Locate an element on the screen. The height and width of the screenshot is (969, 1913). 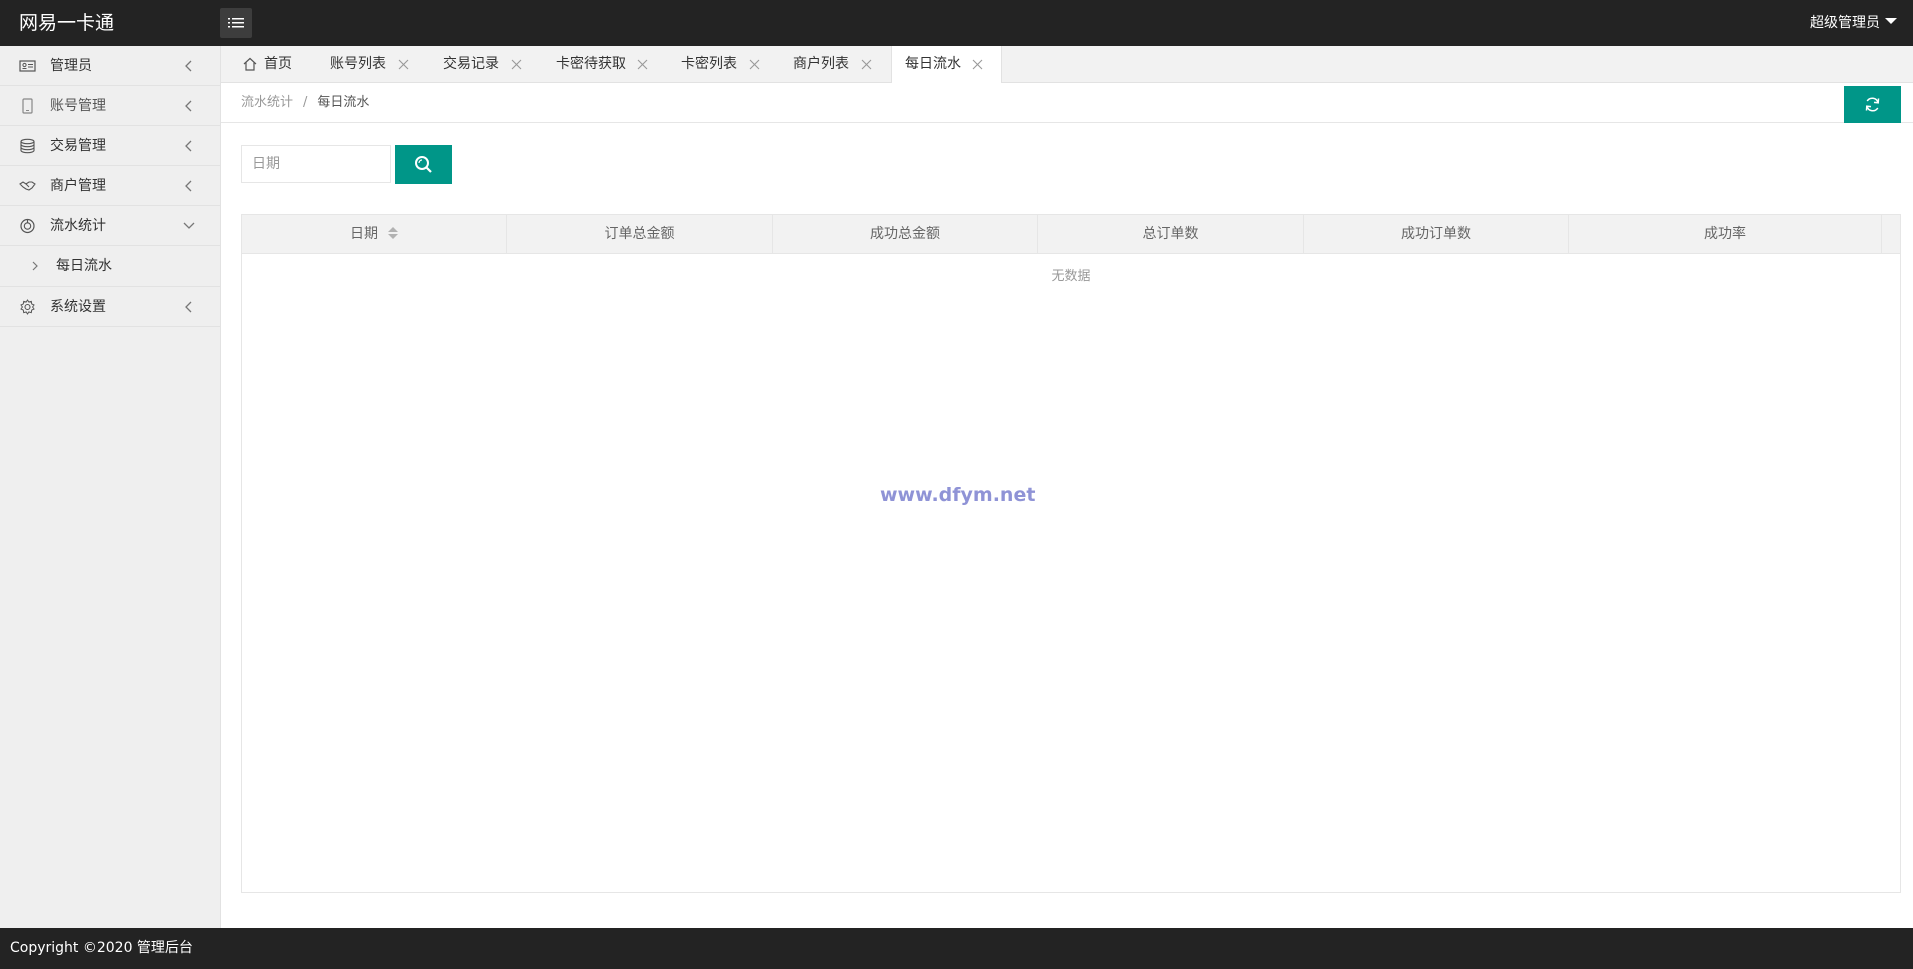
gear-icon is located at coordinates (27, 307).